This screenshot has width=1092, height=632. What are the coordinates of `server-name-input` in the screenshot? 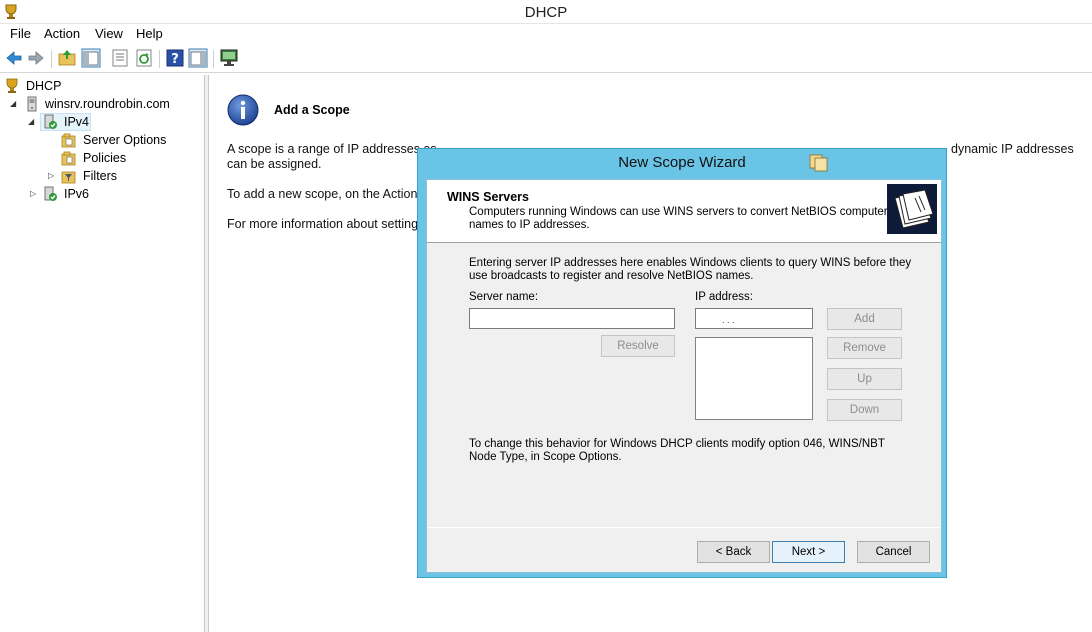 It's located at (572, 318).